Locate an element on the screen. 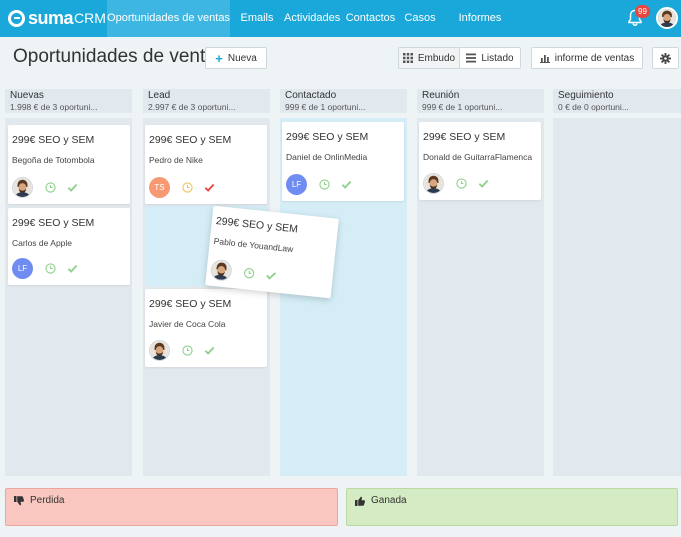 This screenshot has width=681, height=537. list-icon is located at coordinates (471, 58).